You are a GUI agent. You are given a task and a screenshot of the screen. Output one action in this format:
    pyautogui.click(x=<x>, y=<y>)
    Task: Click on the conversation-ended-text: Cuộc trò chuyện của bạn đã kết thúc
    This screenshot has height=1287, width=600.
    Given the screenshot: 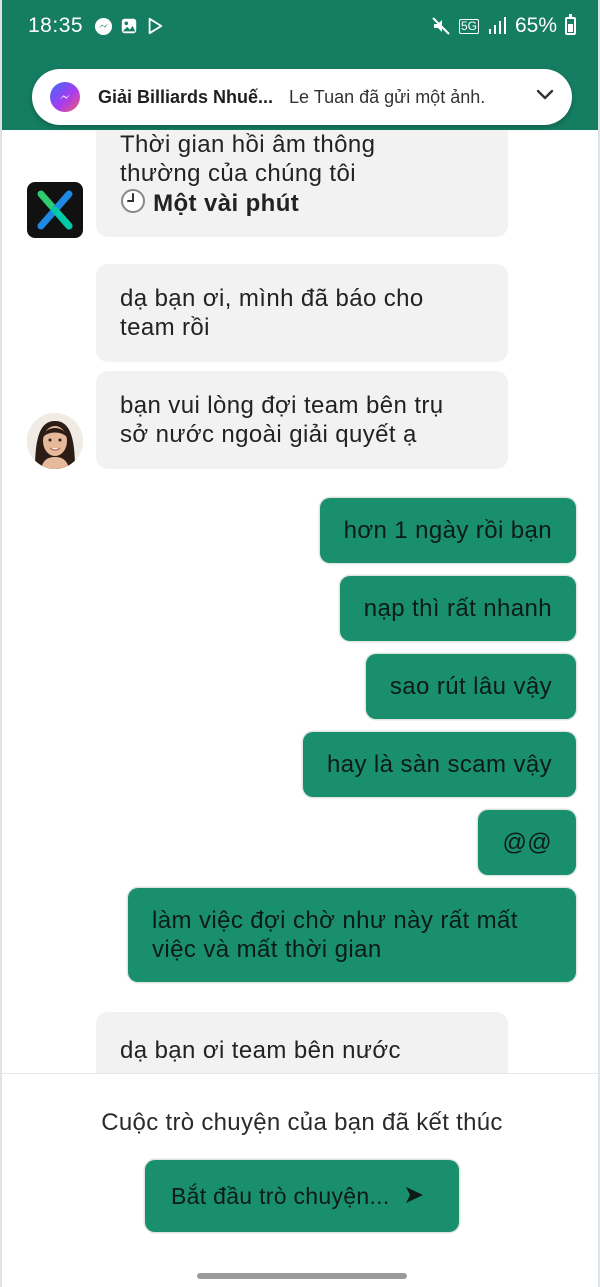 What is the action you would take?
    pyautogui.click(x=302, y=1122)
    